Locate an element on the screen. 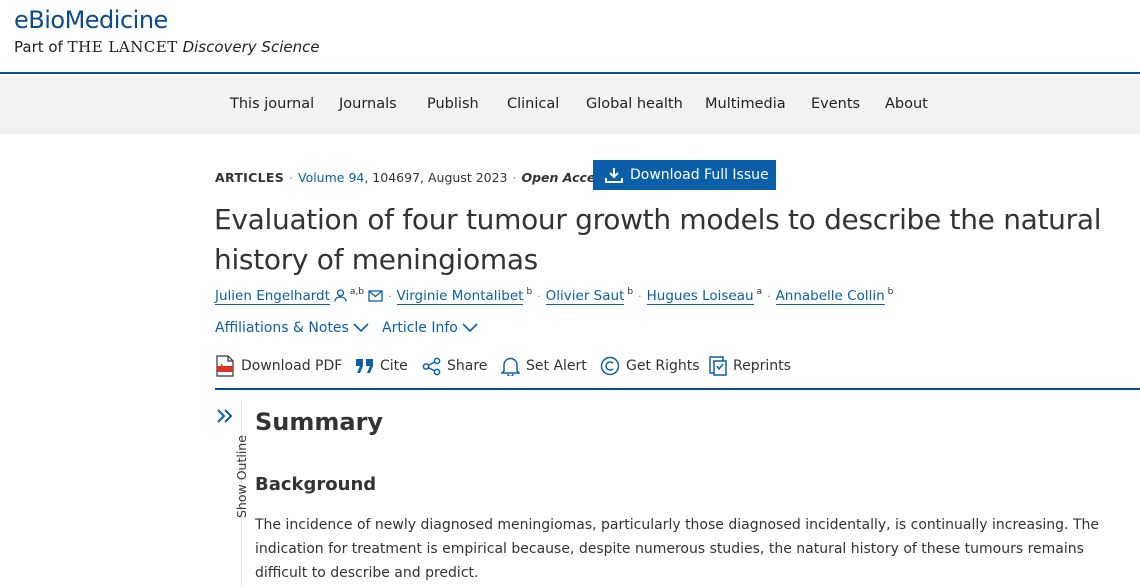 This screenshot has height=587, width=1140. download-icon is located at coordinates (614, 175).